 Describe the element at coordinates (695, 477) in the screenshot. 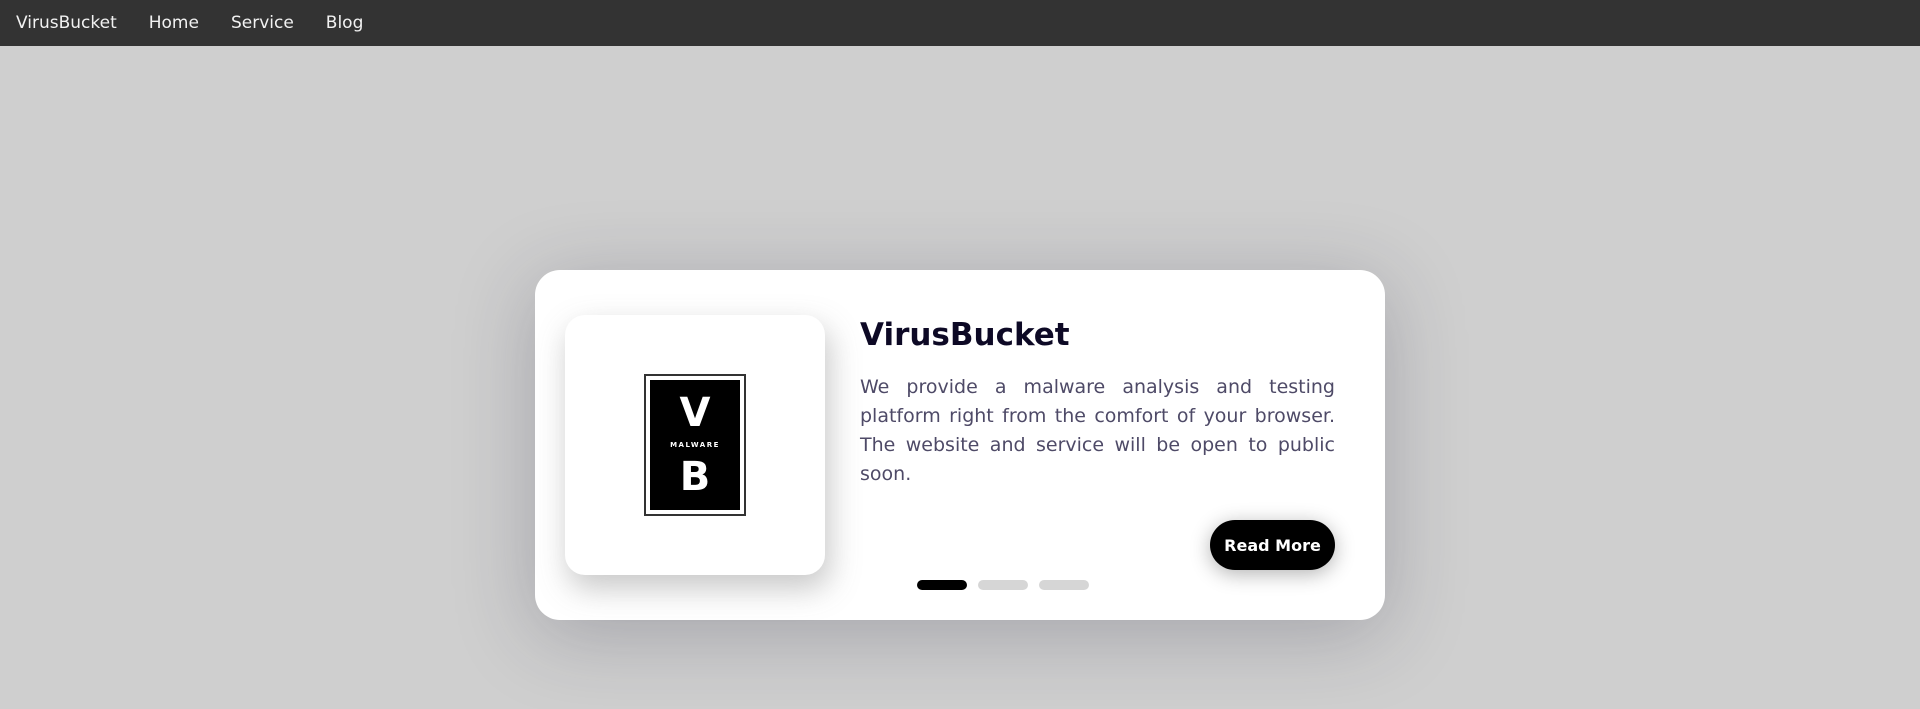

I see `logo-letter-bottom: B` at that location.